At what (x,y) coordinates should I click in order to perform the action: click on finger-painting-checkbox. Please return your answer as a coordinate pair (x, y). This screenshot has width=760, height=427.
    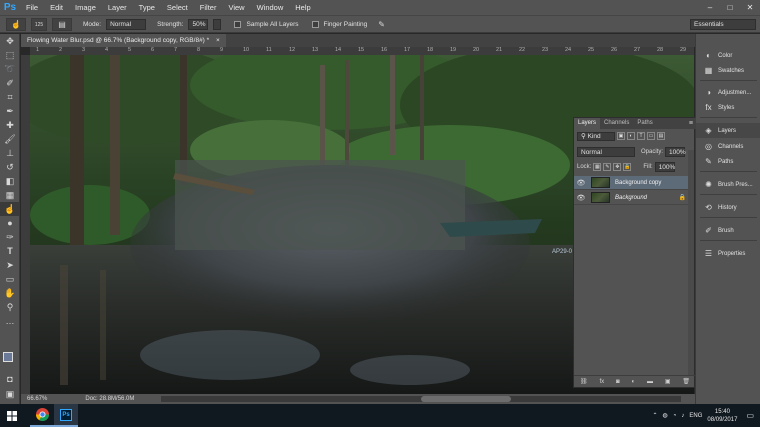
    Looking at the image, I should click on (315, 24).